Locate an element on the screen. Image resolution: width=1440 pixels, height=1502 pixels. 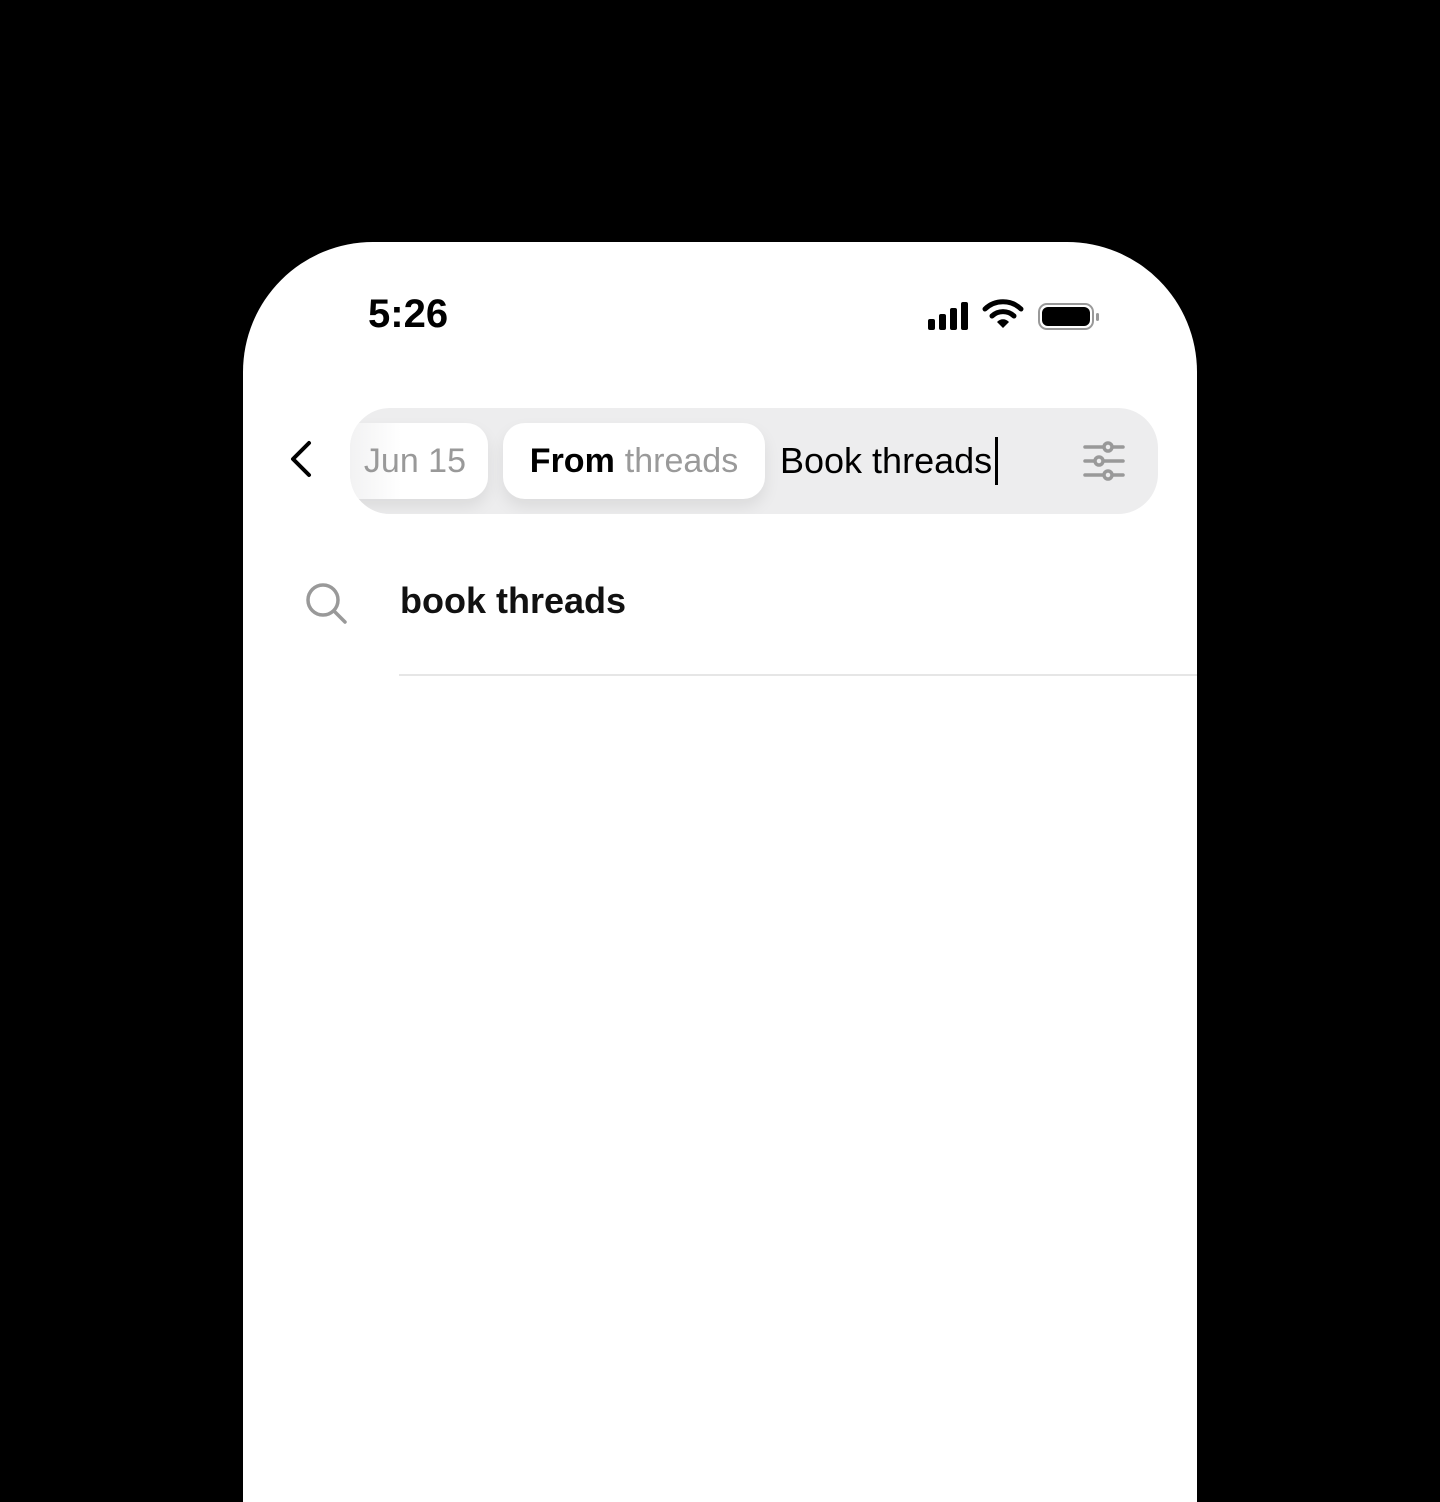
search-input: Book threads is located at coordinates (889, 461).